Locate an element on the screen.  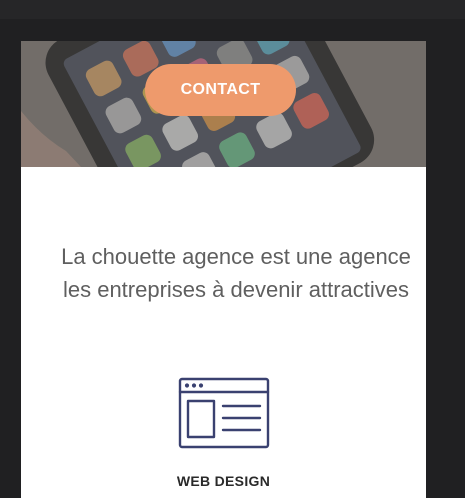
intro-line-1: La chouette agence est une agence is located at coordinates (236, 256).